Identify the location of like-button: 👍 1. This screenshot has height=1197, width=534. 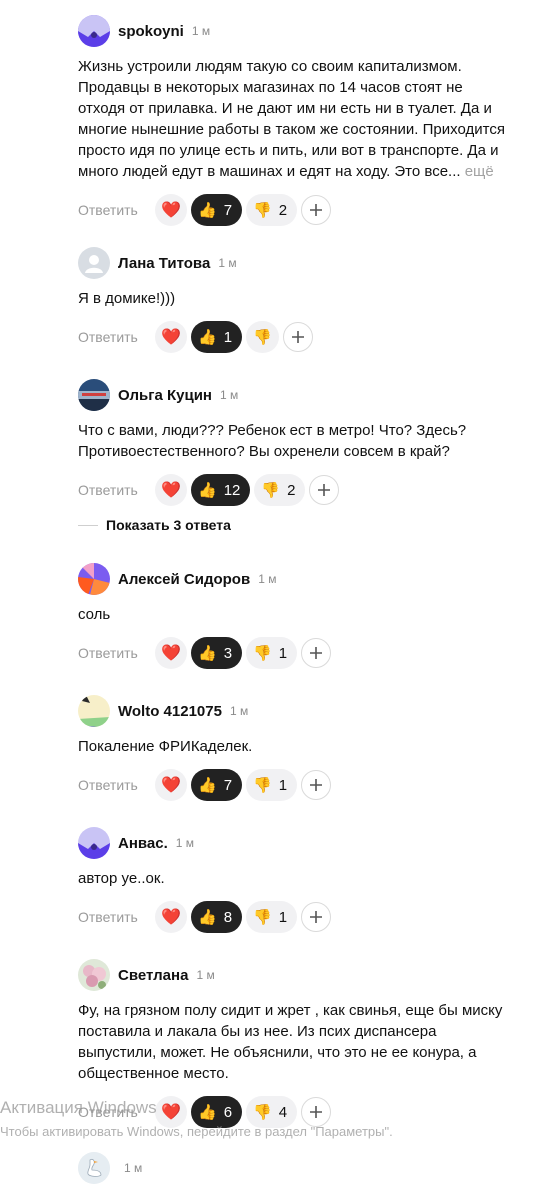
(217, 337).